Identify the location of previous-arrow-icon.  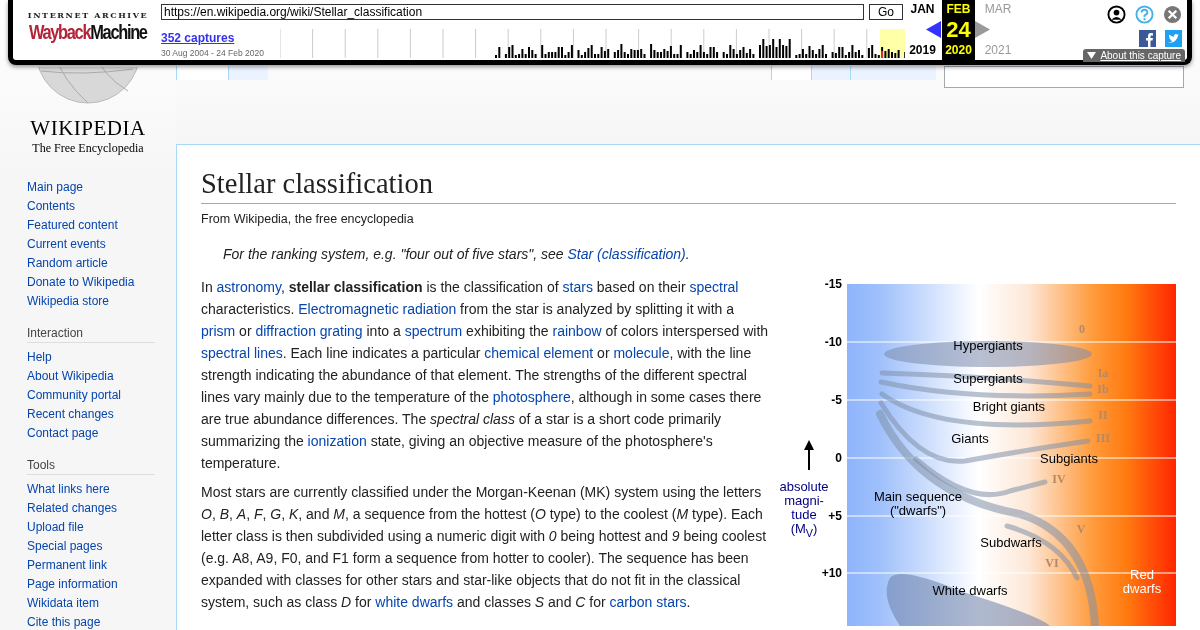
(933, 29).